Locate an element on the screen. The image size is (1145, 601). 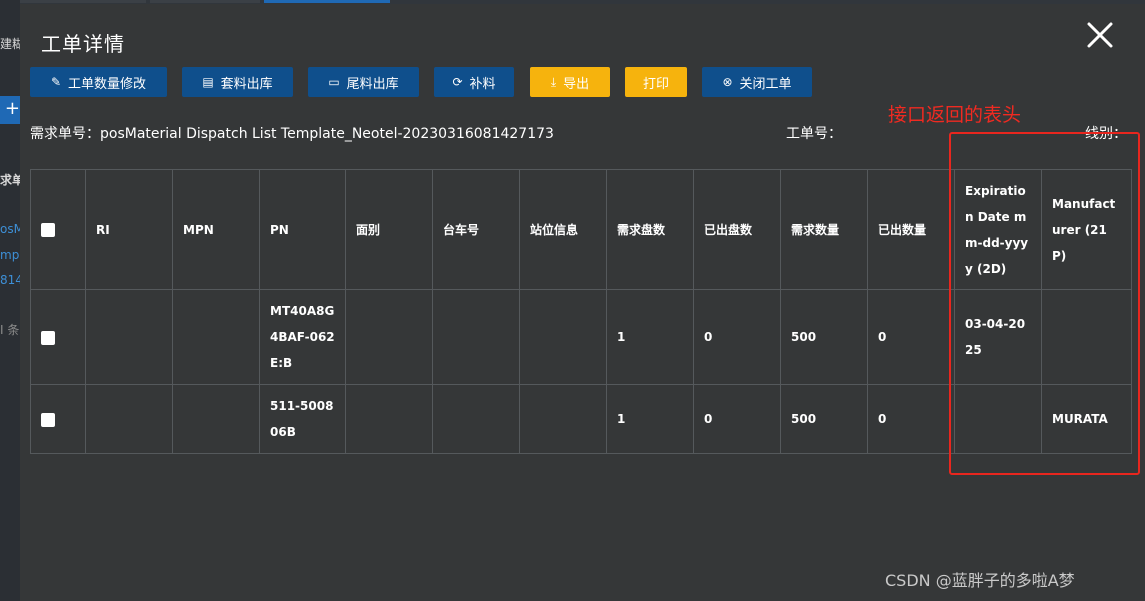
annotation-text: 接口返回的表头 is located at coordinates (955, 115).